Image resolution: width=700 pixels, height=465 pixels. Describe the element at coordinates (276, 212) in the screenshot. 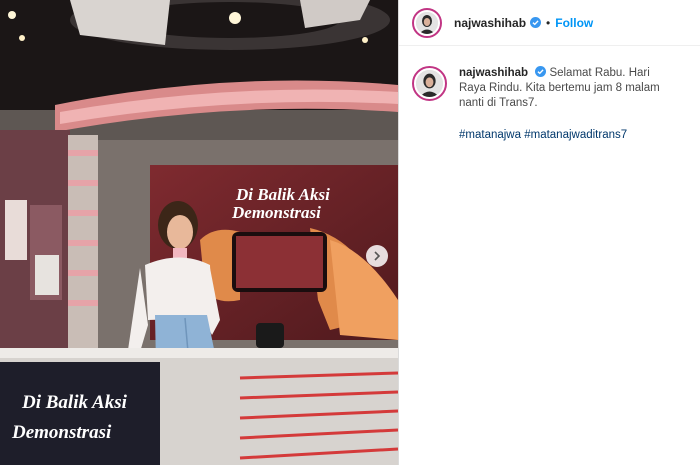

I see `screen-title-line2: Demonstrasi` at that location.